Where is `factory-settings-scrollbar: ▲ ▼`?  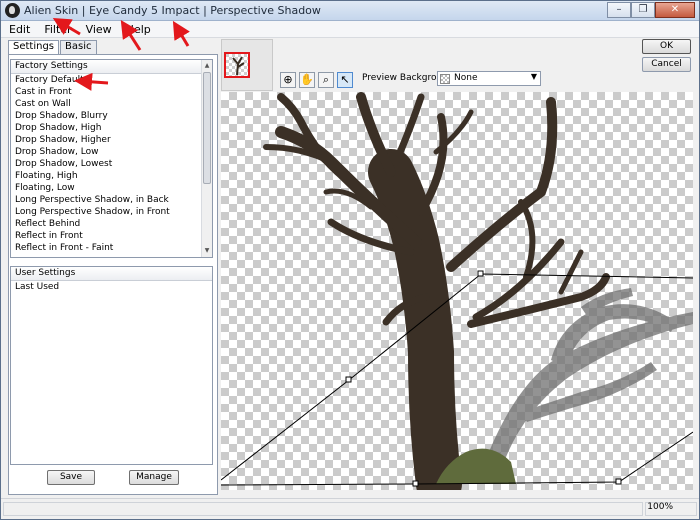 factory-settings-scrollbar: ▲ ▼ is located at coordinates (206, 158).